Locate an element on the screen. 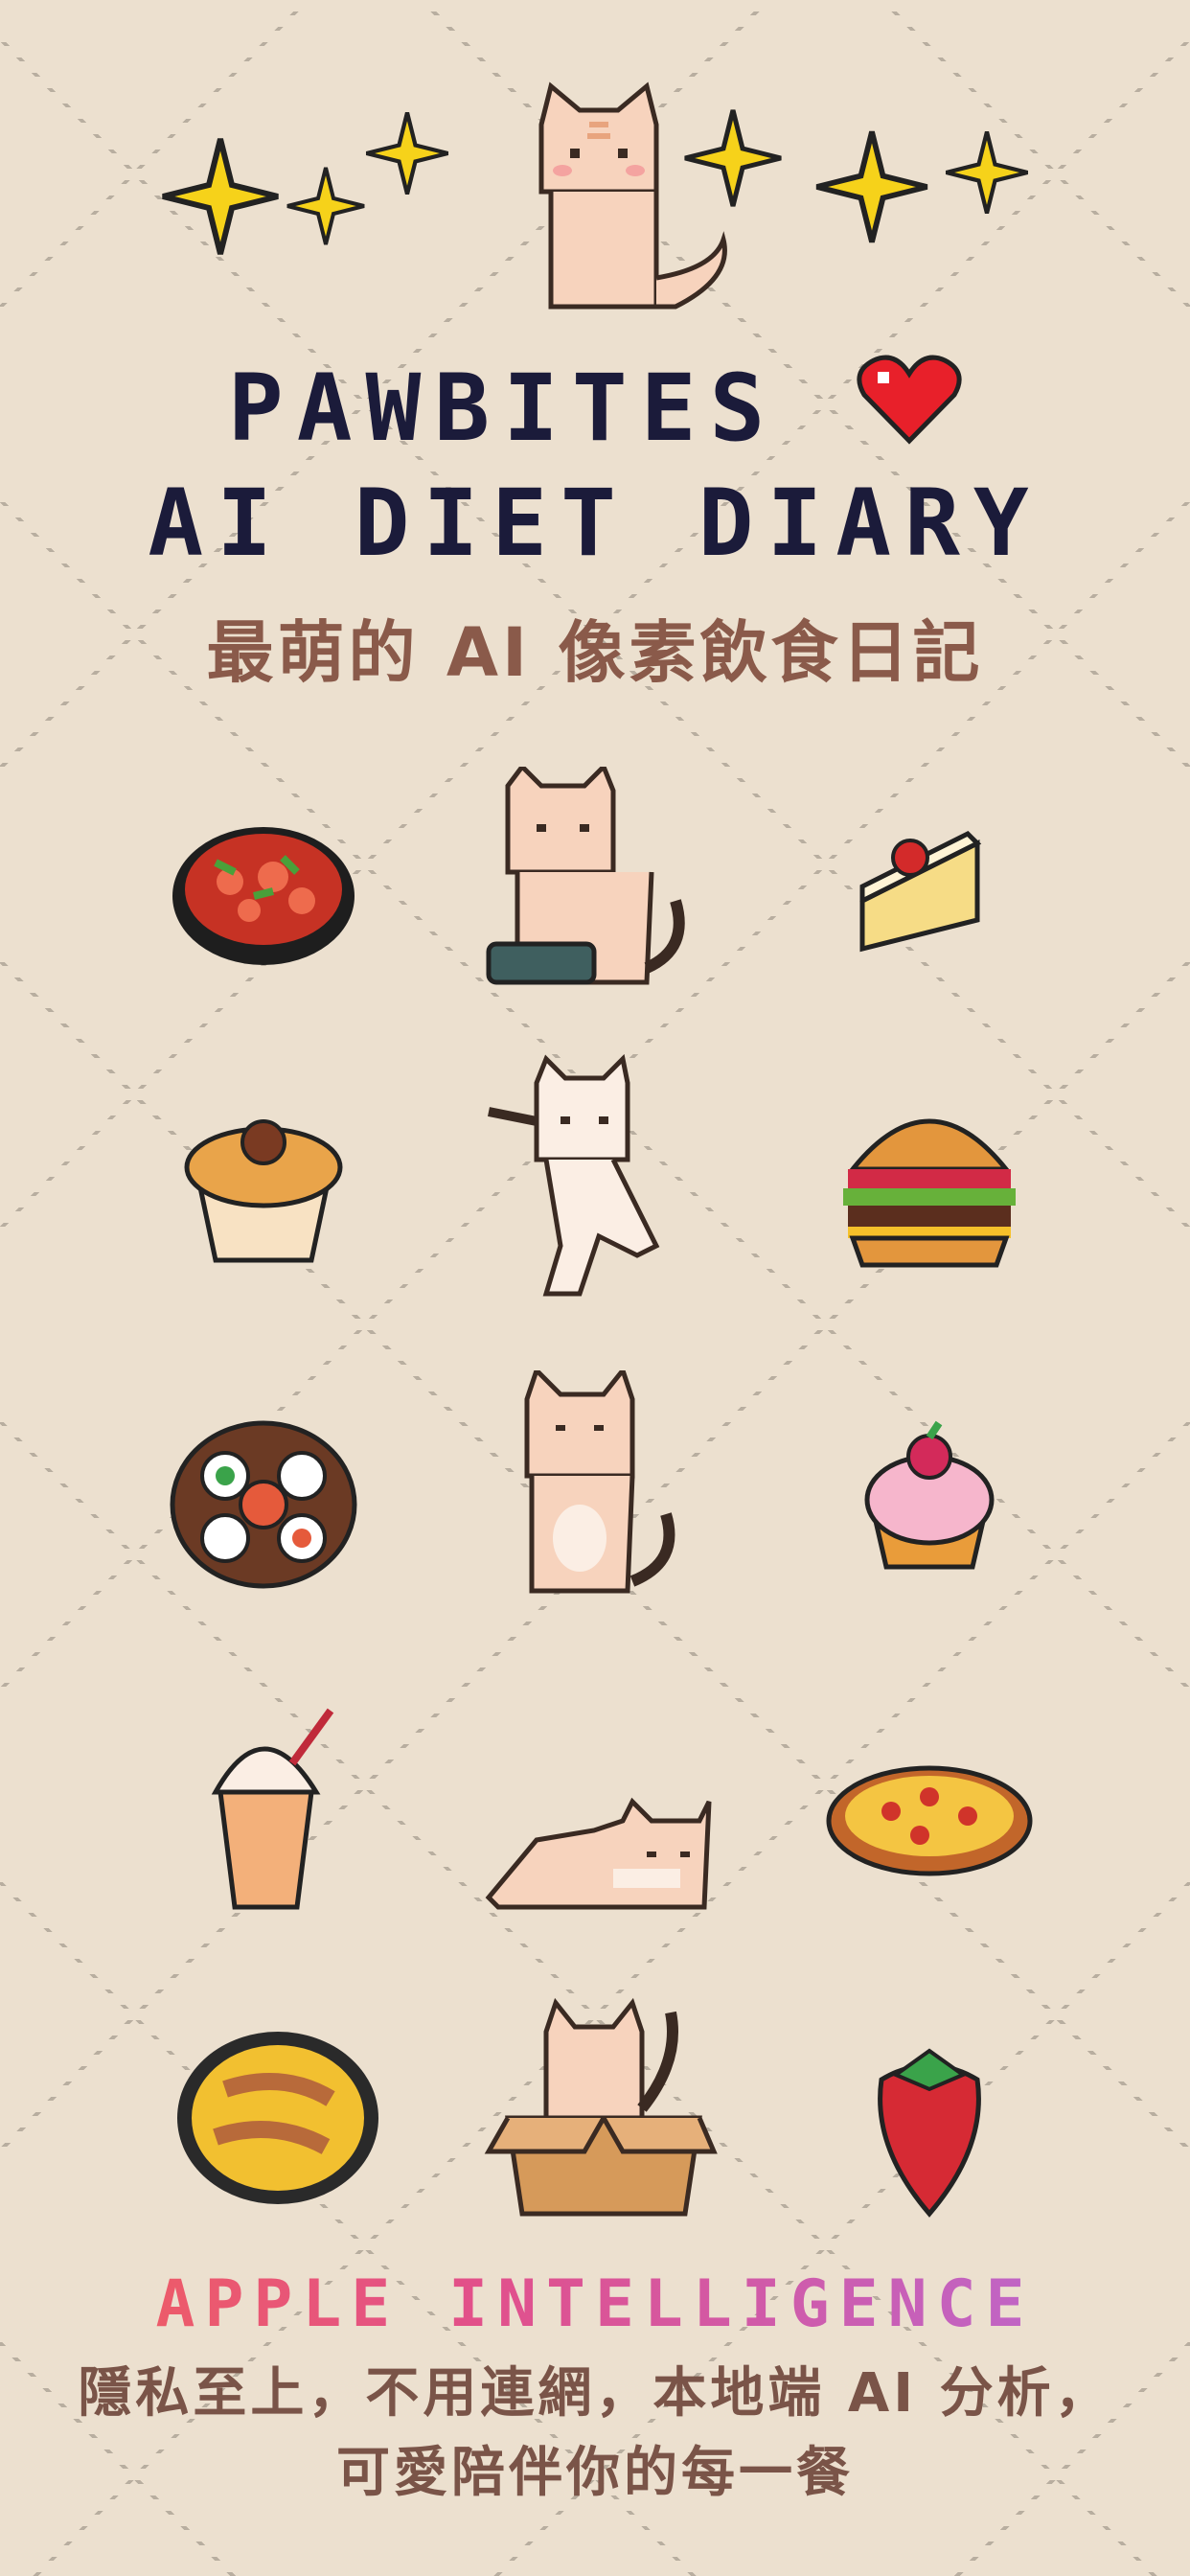  footer-line1: 隱私至上，不用連網，本地端 AI 分析， is located at coordinates (595, 2393).